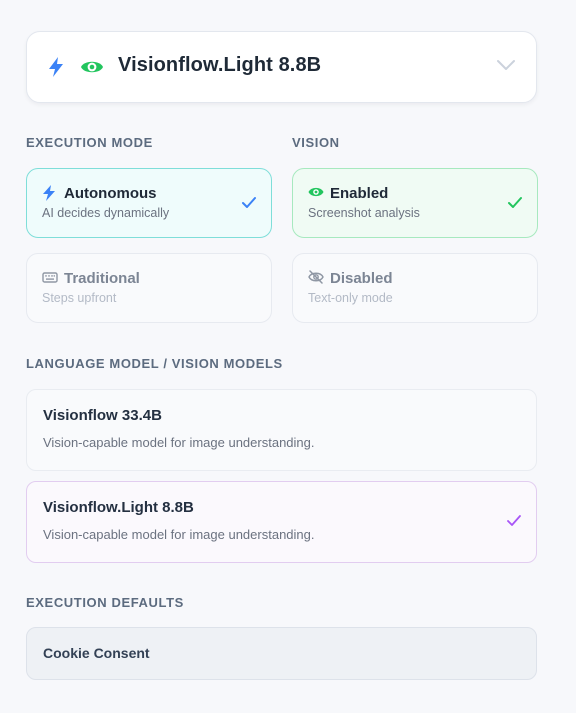 The width and height of the screenshot is (576, 713). I want to click on option-description: Steps upfront, so click(79, 298).